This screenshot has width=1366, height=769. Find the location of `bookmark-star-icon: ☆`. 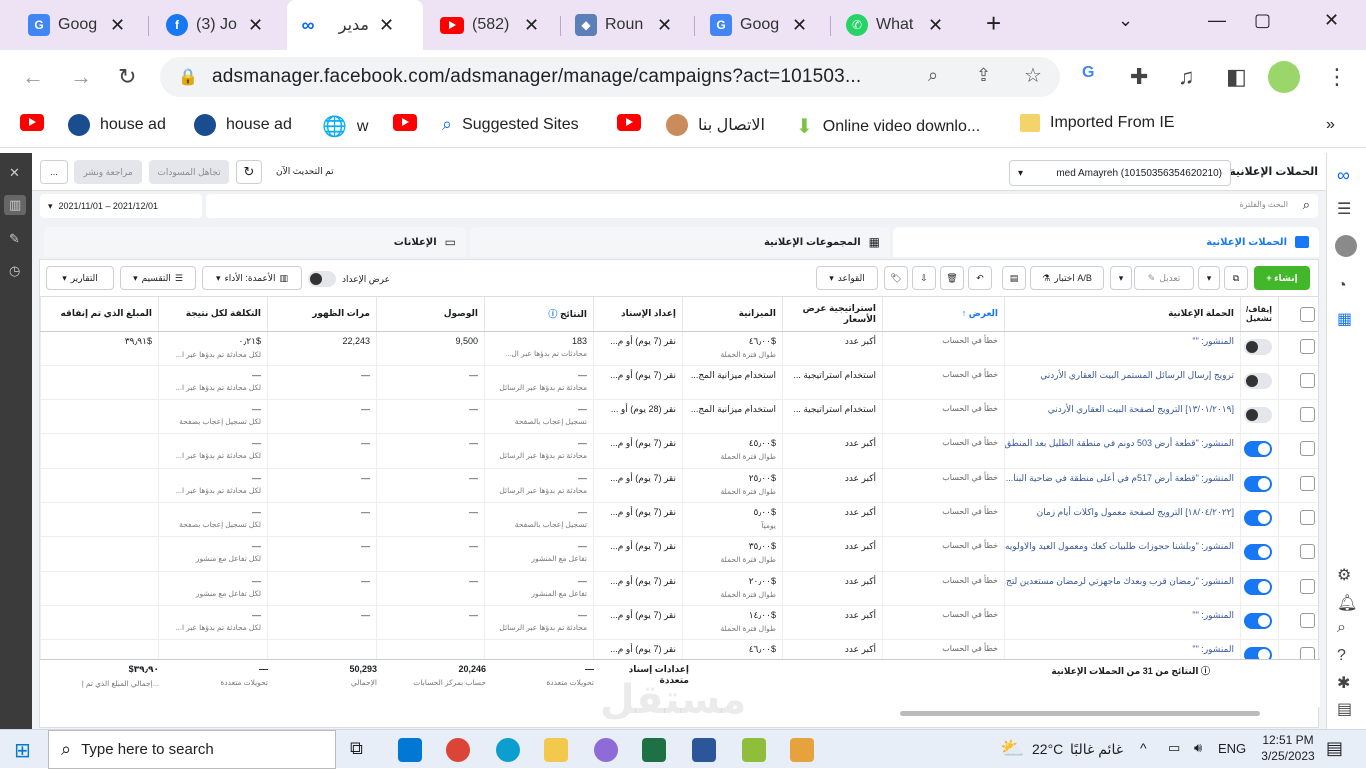

bookmark-star-icon: ☆ is located at coordinates (1033, 75).